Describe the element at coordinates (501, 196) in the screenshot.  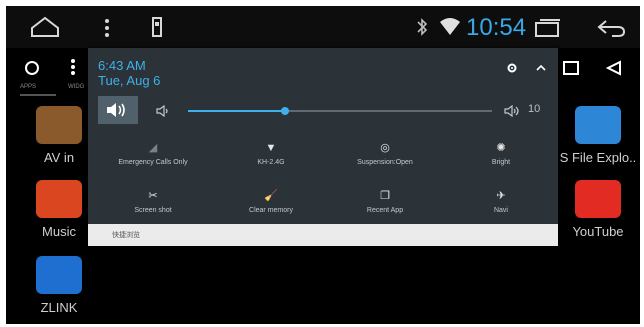
I see `navi-icon: ✈` at that location.